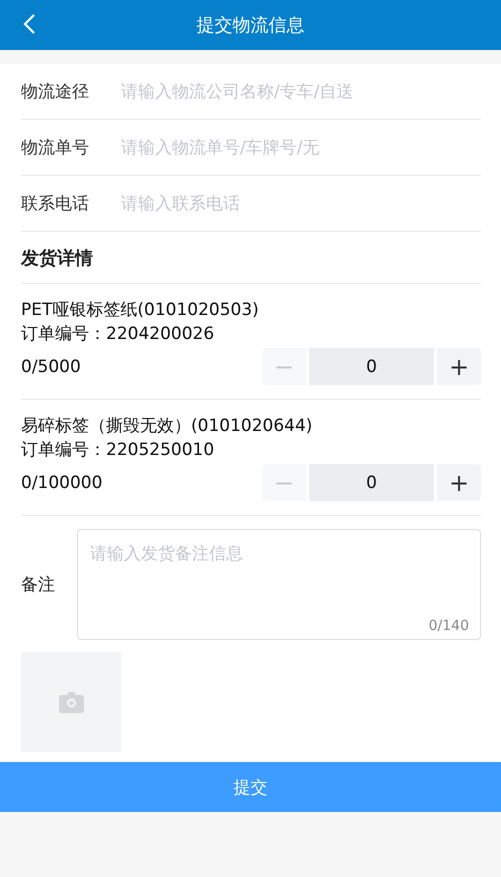  I want to click on order-number: 订单编号：2204200026, so click(118, 334).